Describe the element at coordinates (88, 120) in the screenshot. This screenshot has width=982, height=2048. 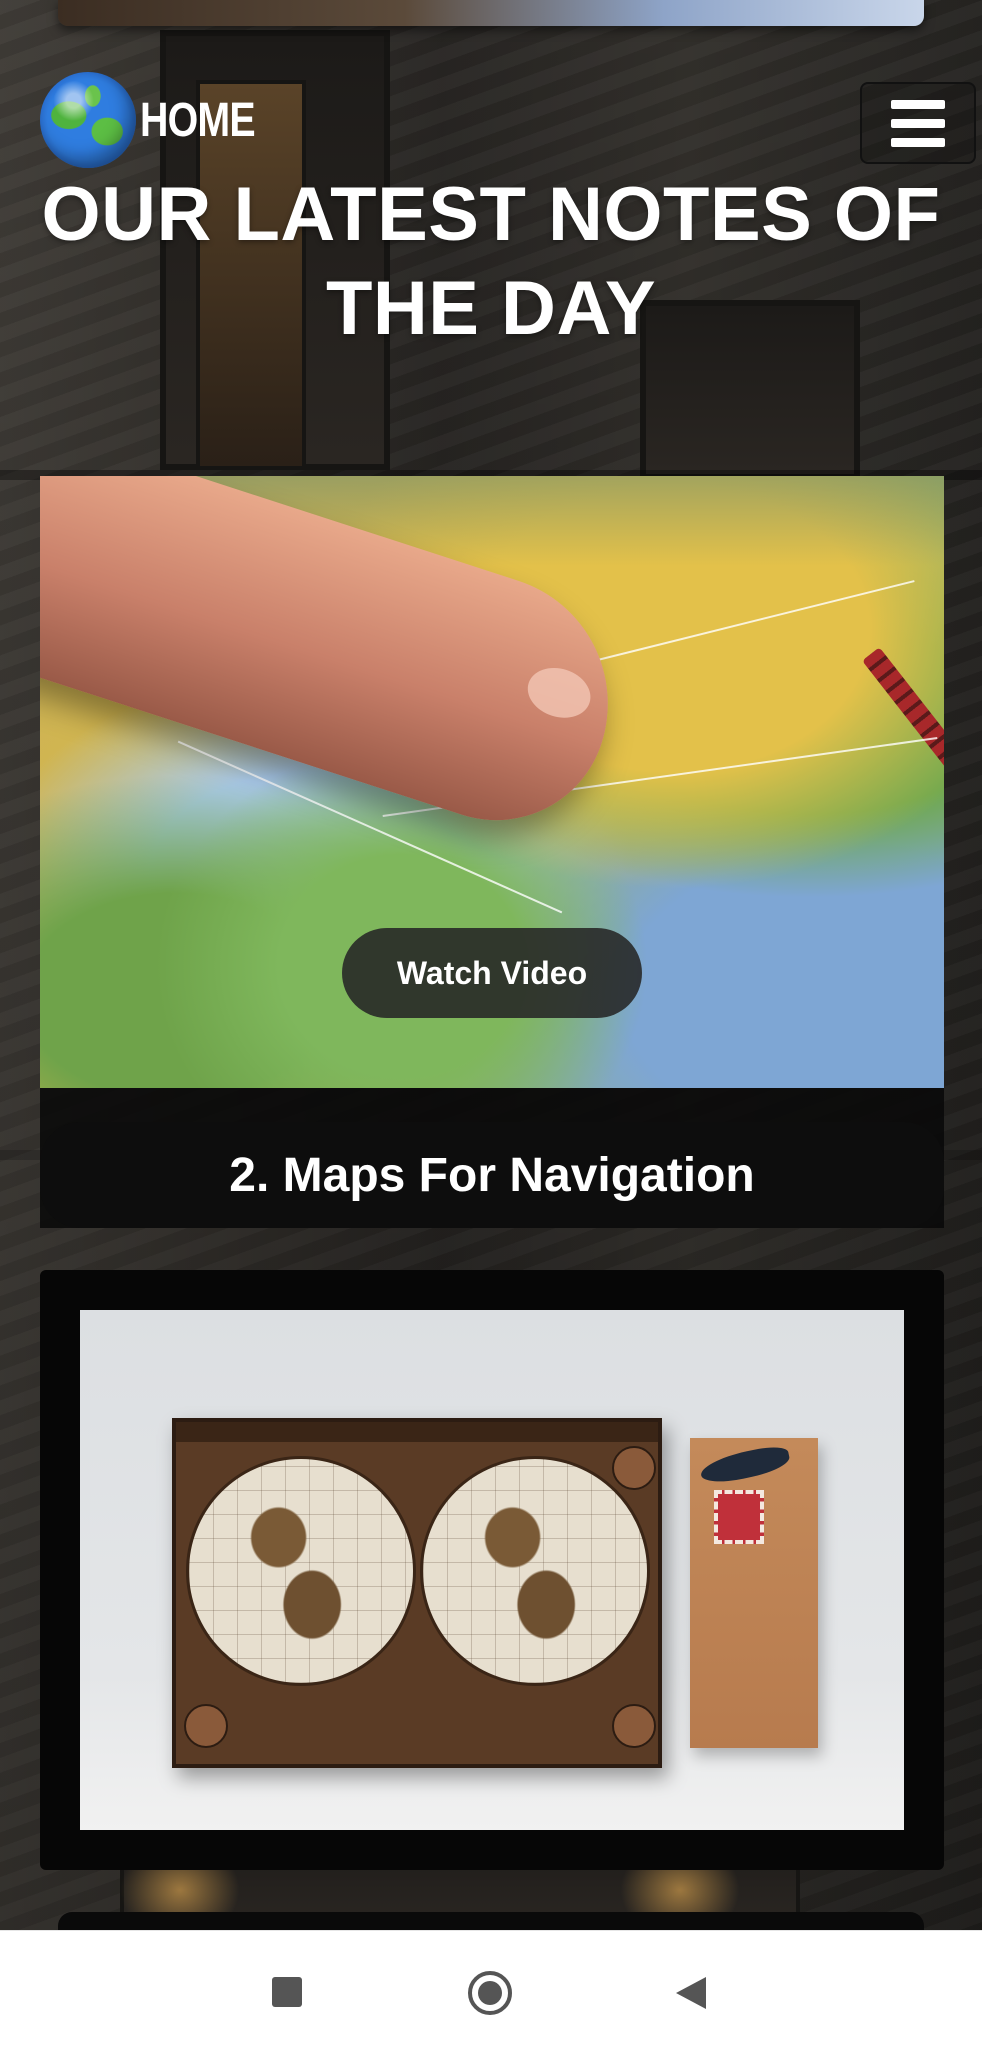
I see `globe-icon` at that location.